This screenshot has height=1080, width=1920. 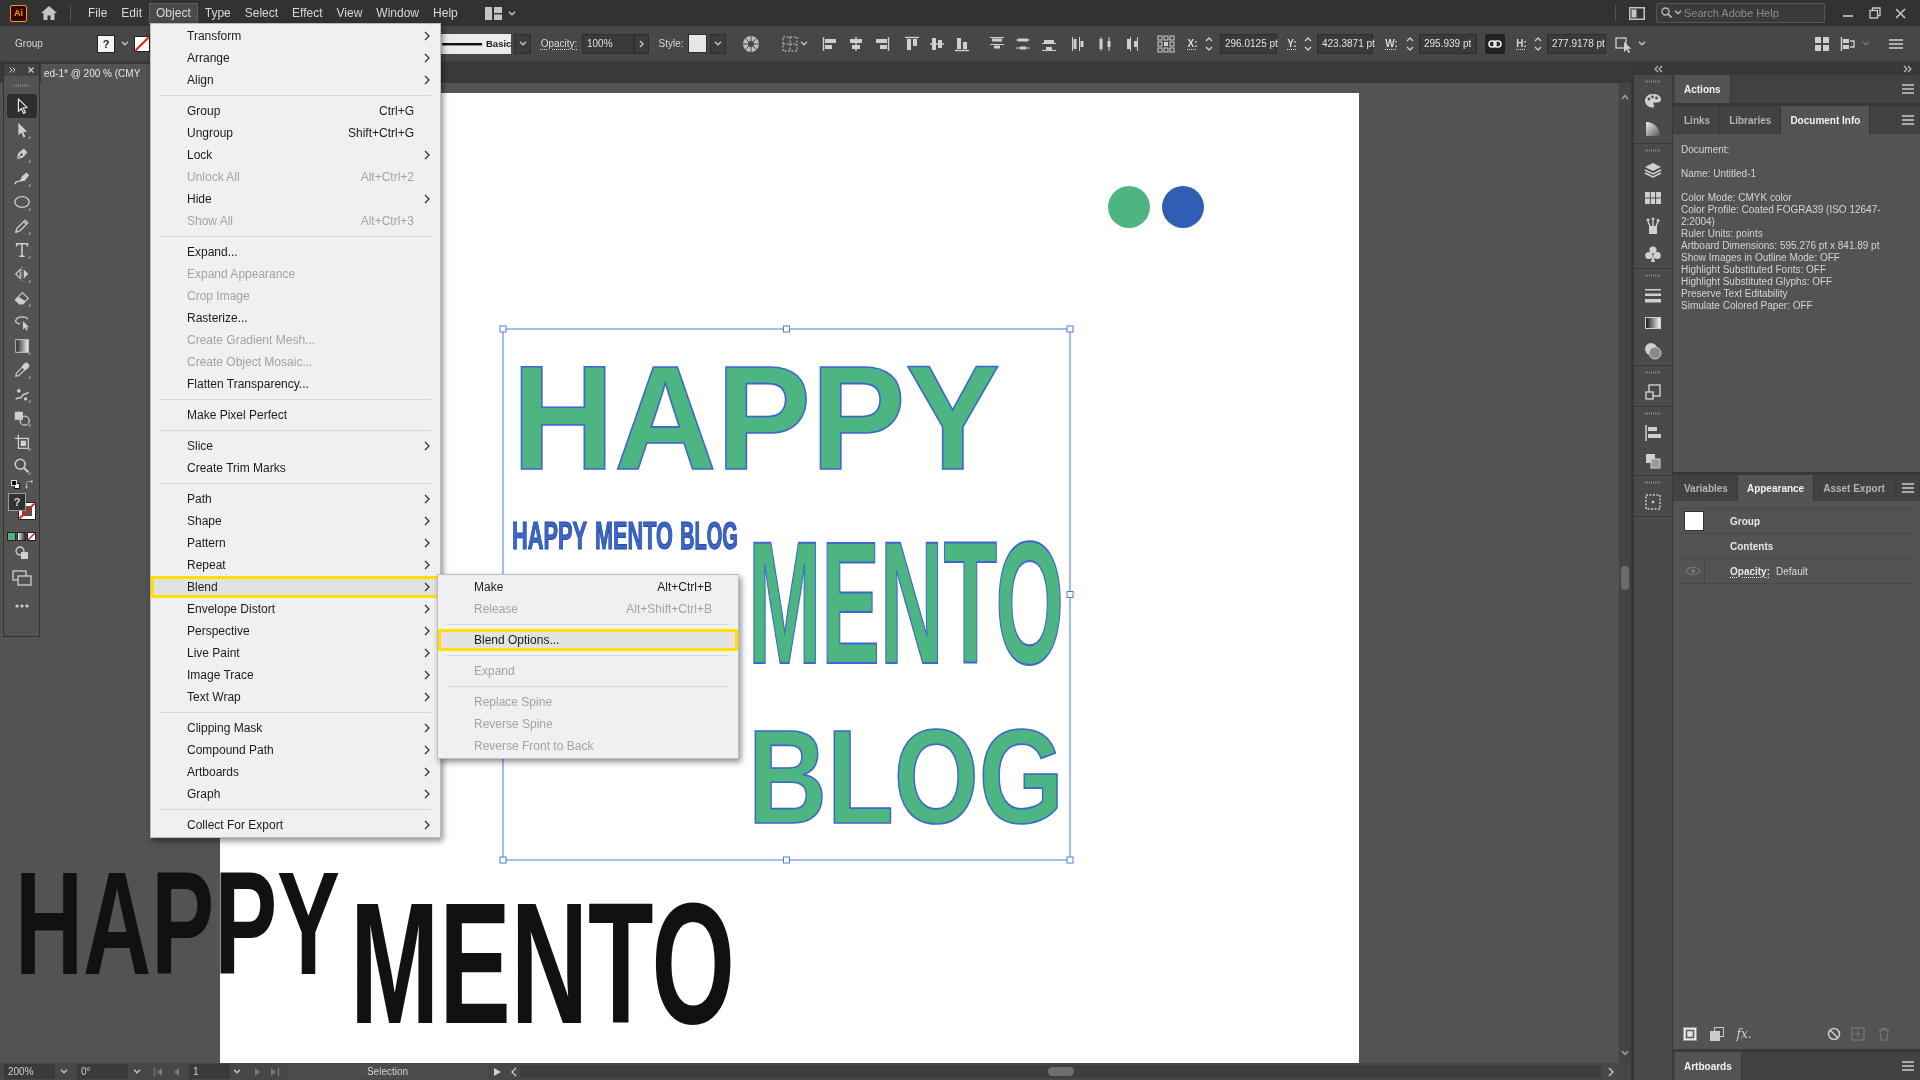 I want to click on chevron-left-icon, so click(x=514, y=1071).